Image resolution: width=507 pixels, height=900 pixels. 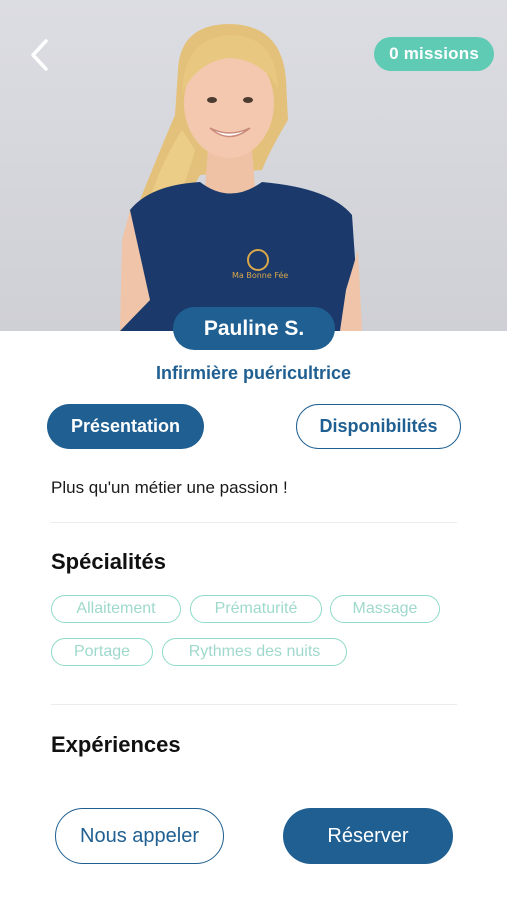 I want to click on specialty-chip: Massage, so click(x=385, y=609).